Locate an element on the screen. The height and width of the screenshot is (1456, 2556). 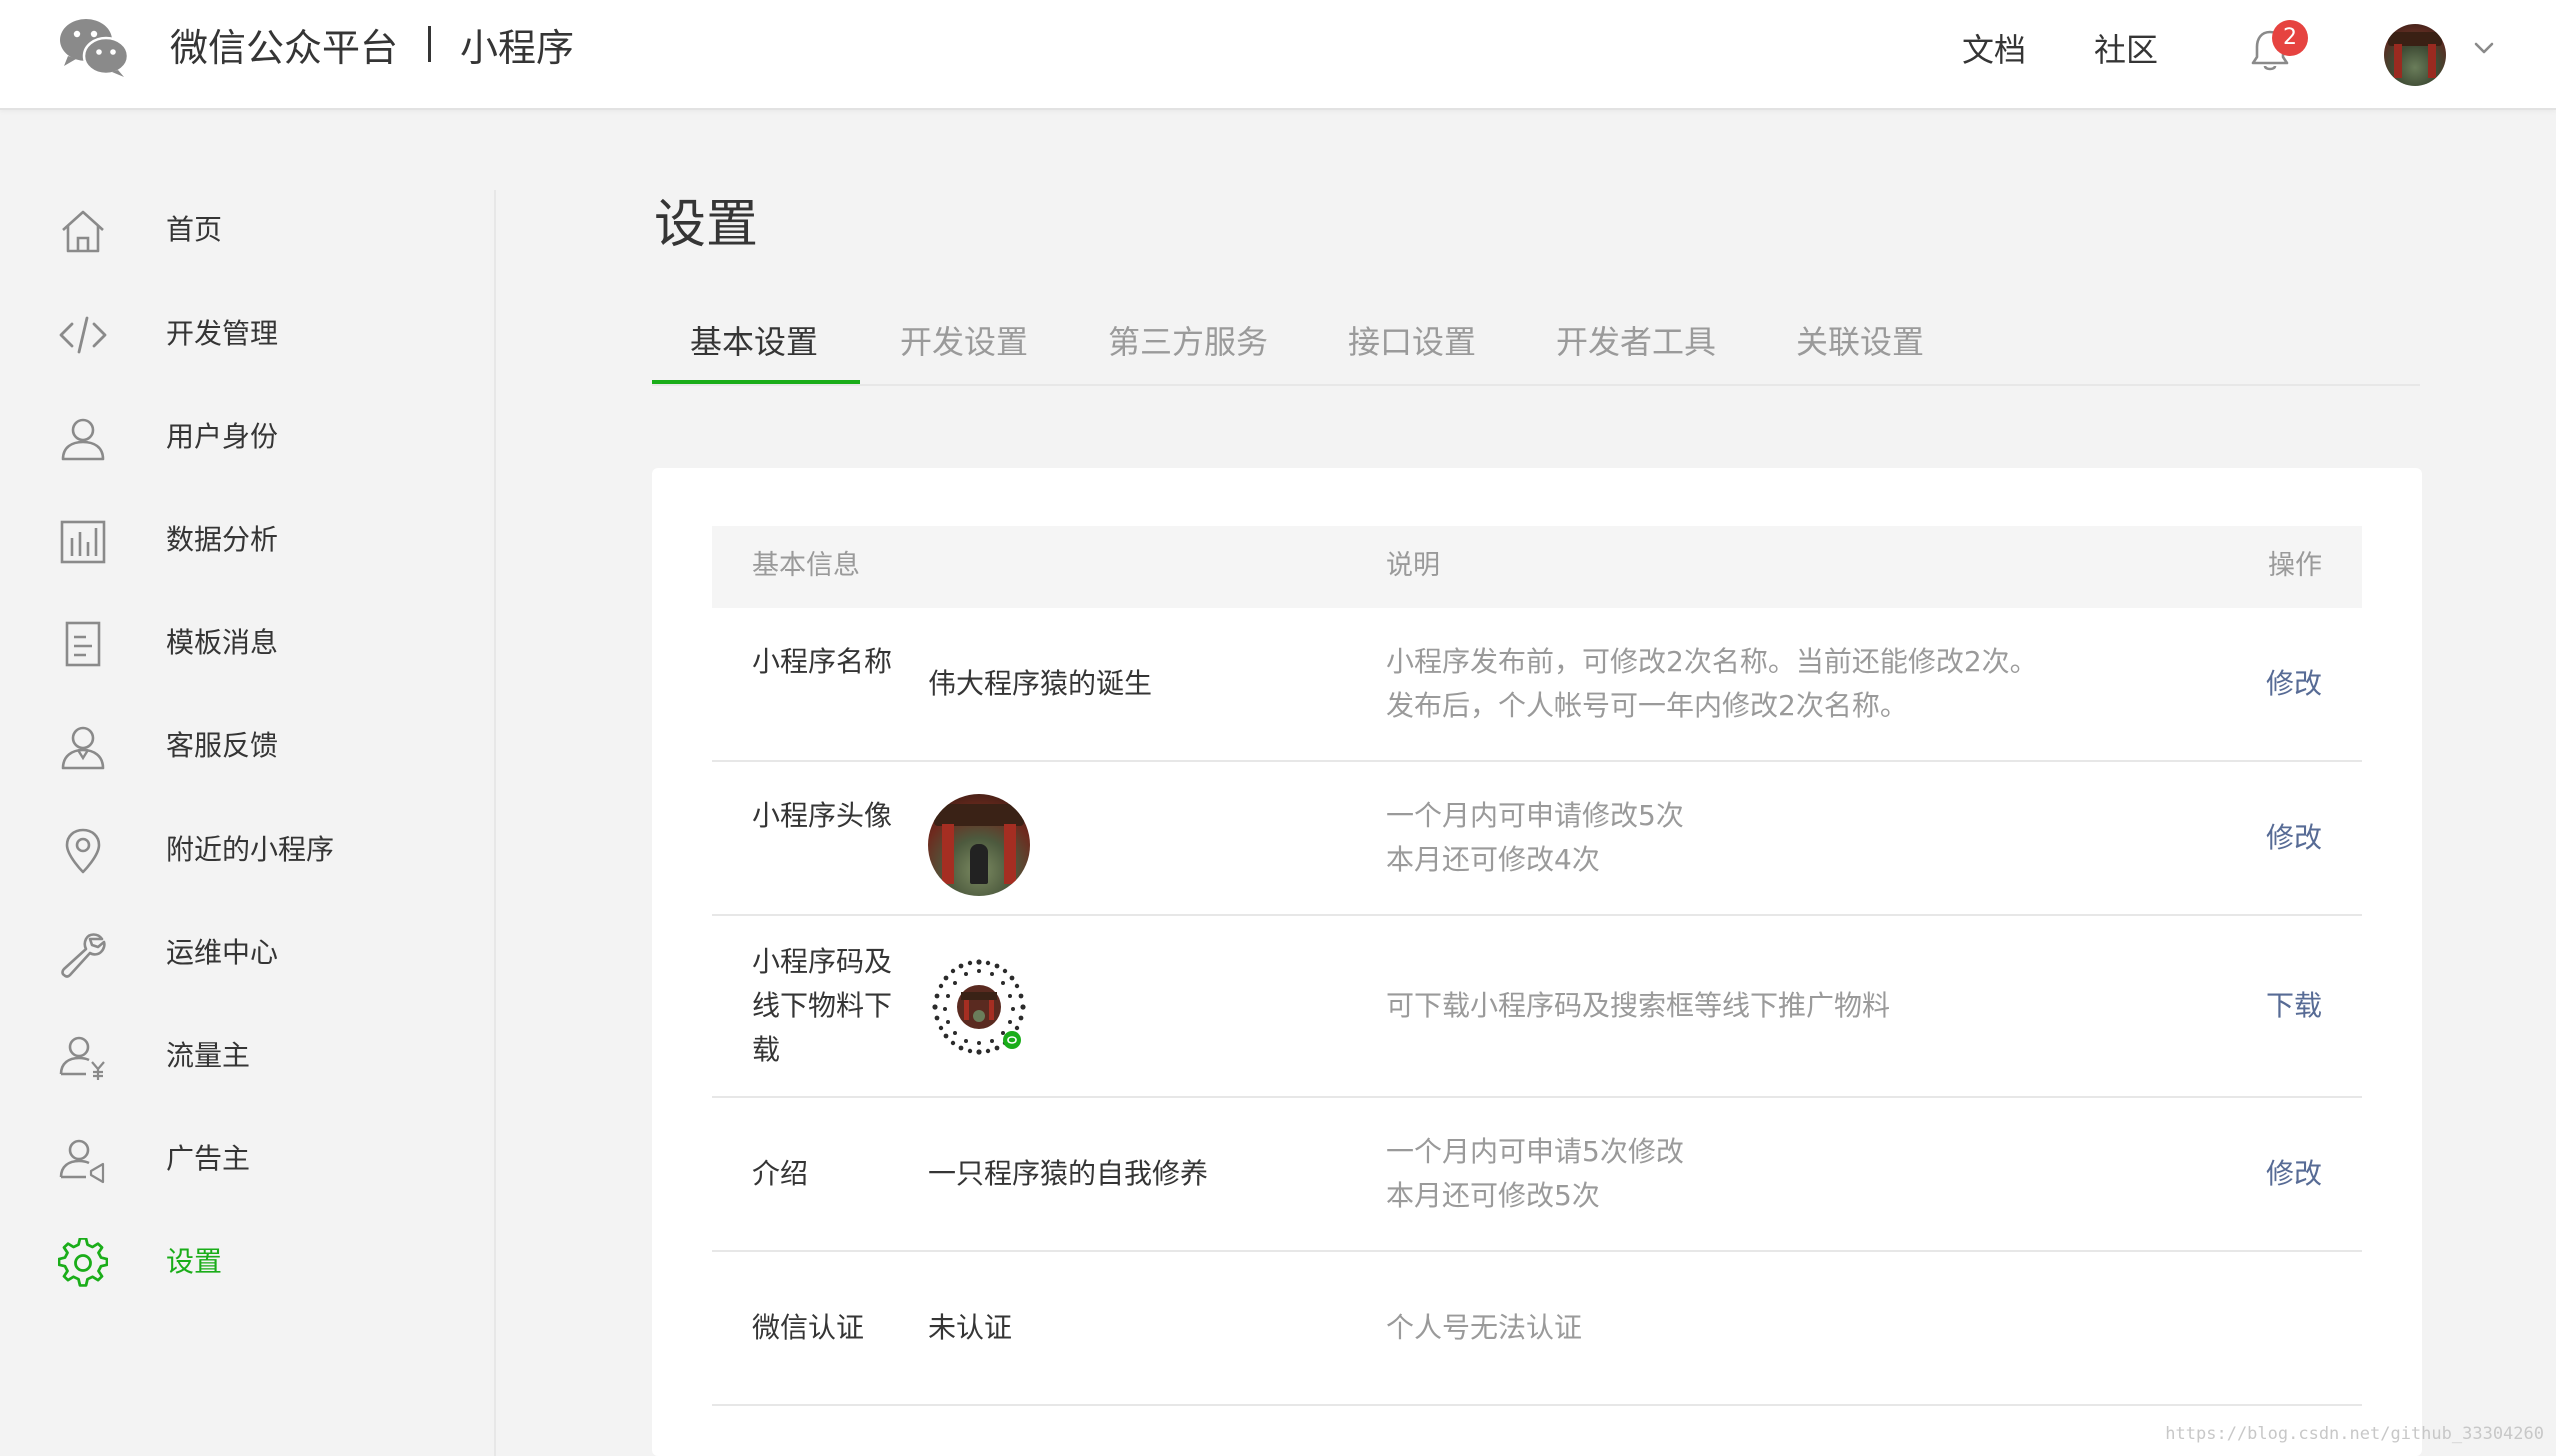
sidebar-item-dev-management: 开发管理 is located at coordinates (252, 334).